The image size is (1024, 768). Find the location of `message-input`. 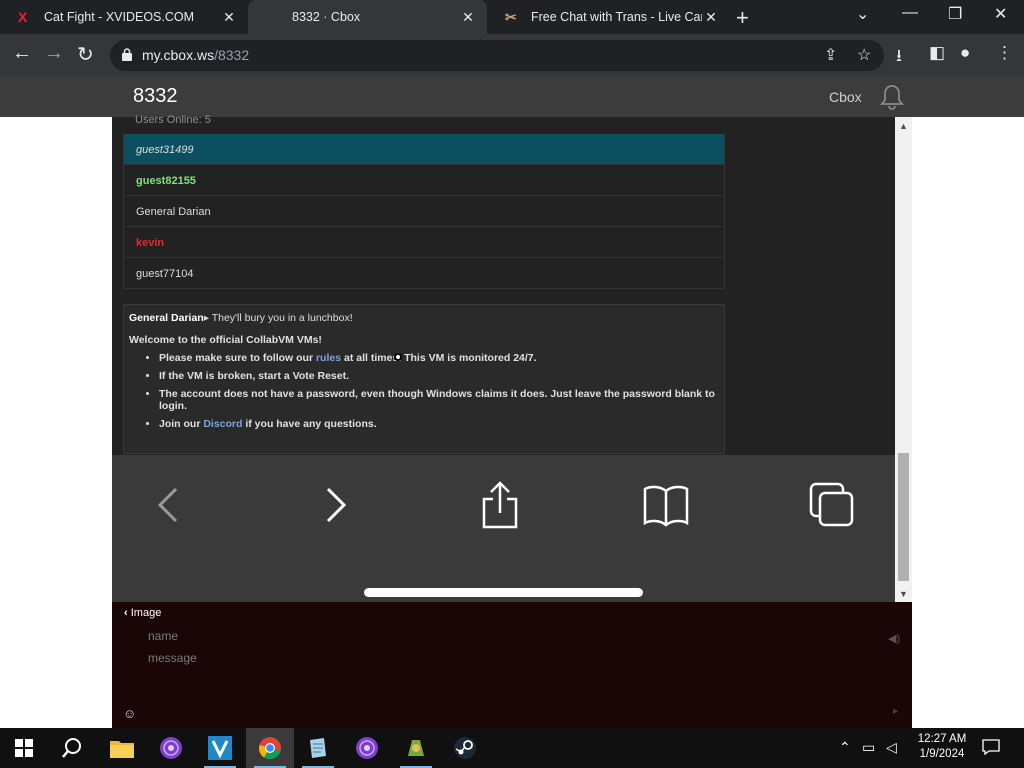

message-input is located at coordinates (498, 658).